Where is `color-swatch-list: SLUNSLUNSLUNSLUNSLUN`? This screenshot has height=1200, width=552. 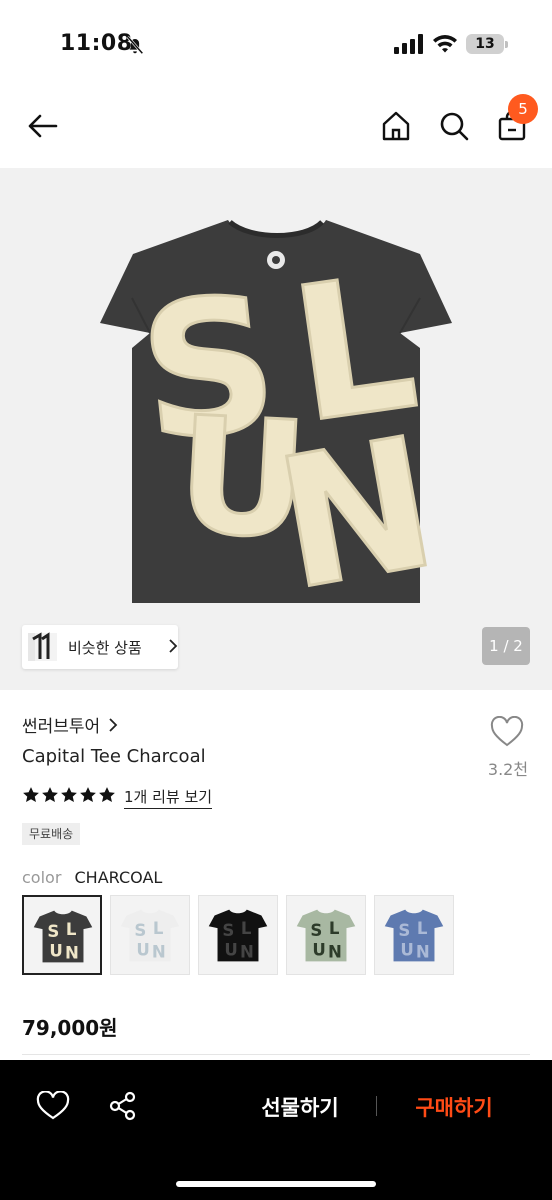 color-swatch-list: SLUNSLUNSLUNSLUNSLUN is located at coordinates (242, 935).